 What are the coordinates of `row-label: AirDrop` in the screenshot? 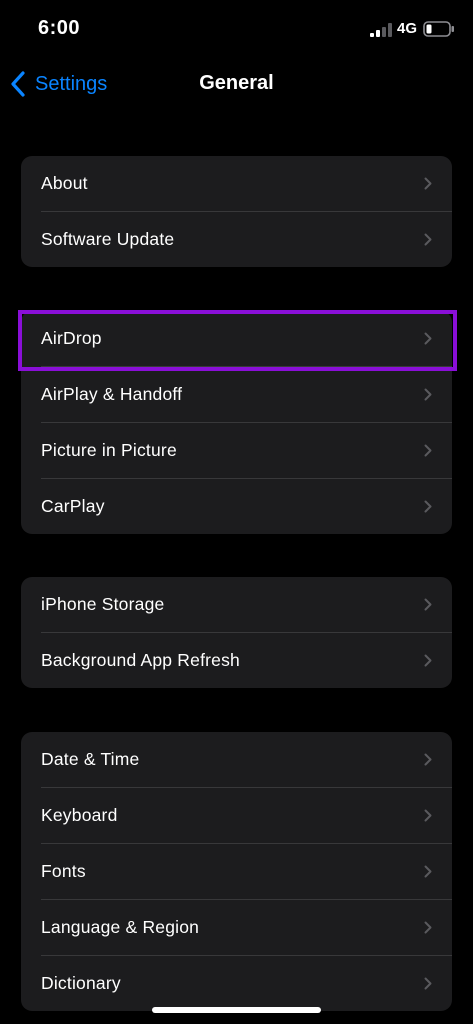 It's located at (71, 338).